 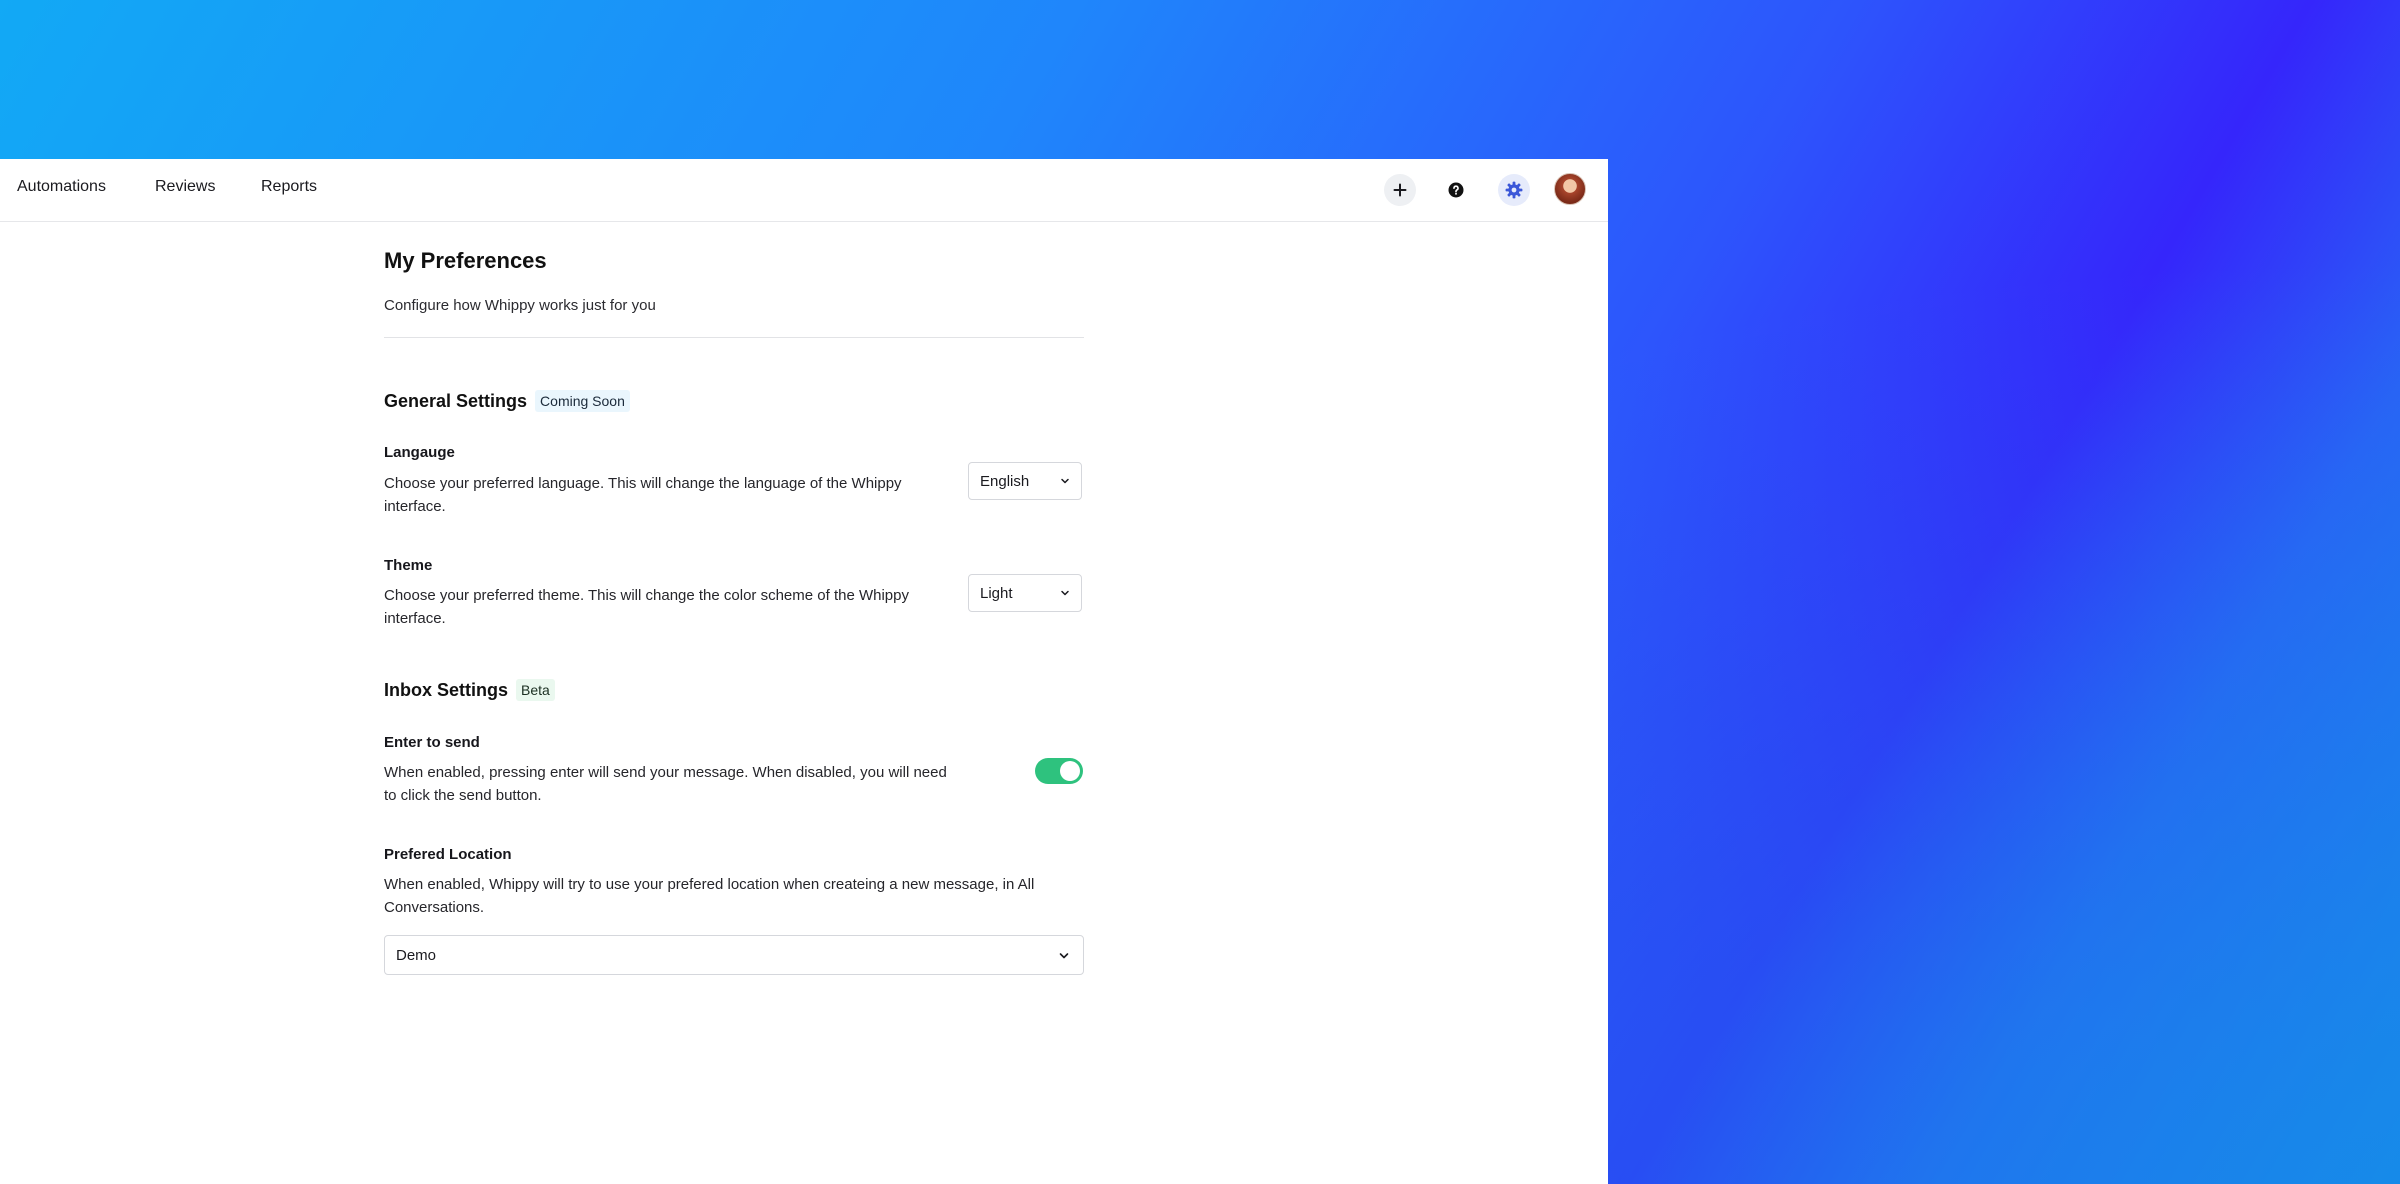 I want to click on add-button, so click(x=1400, y=190).